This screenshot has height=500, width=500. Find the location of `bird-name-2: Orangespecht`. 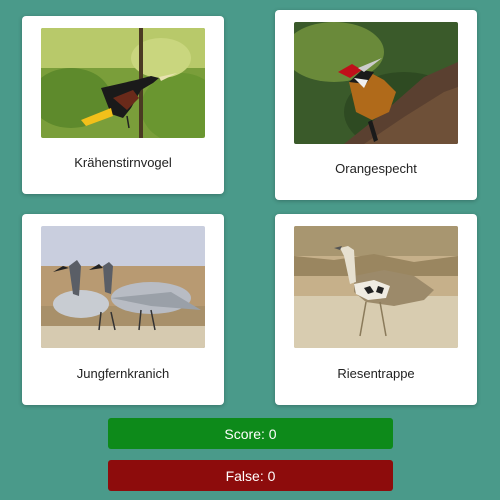

bird-name-2: Orangespecht is located at coordinates (376, 168).